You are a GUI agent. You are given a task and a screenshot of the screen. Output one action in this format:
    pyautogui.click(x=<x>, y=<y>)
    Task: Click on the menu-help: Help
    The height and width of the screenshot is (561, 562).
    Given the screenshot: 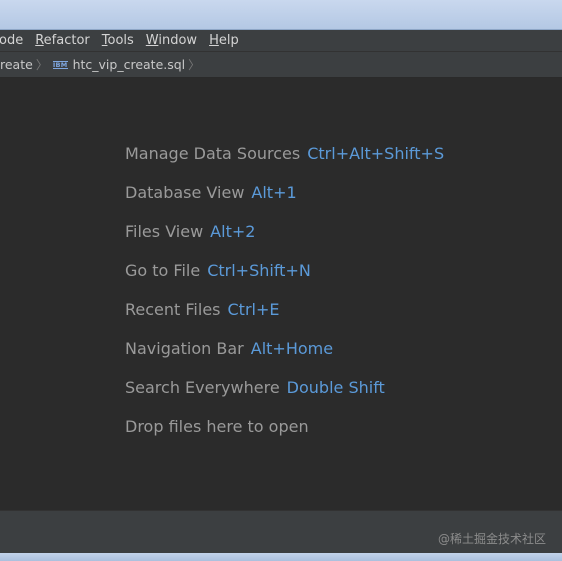 What is the action you would take?
    pyautogui.click(x=224, y=40)
    